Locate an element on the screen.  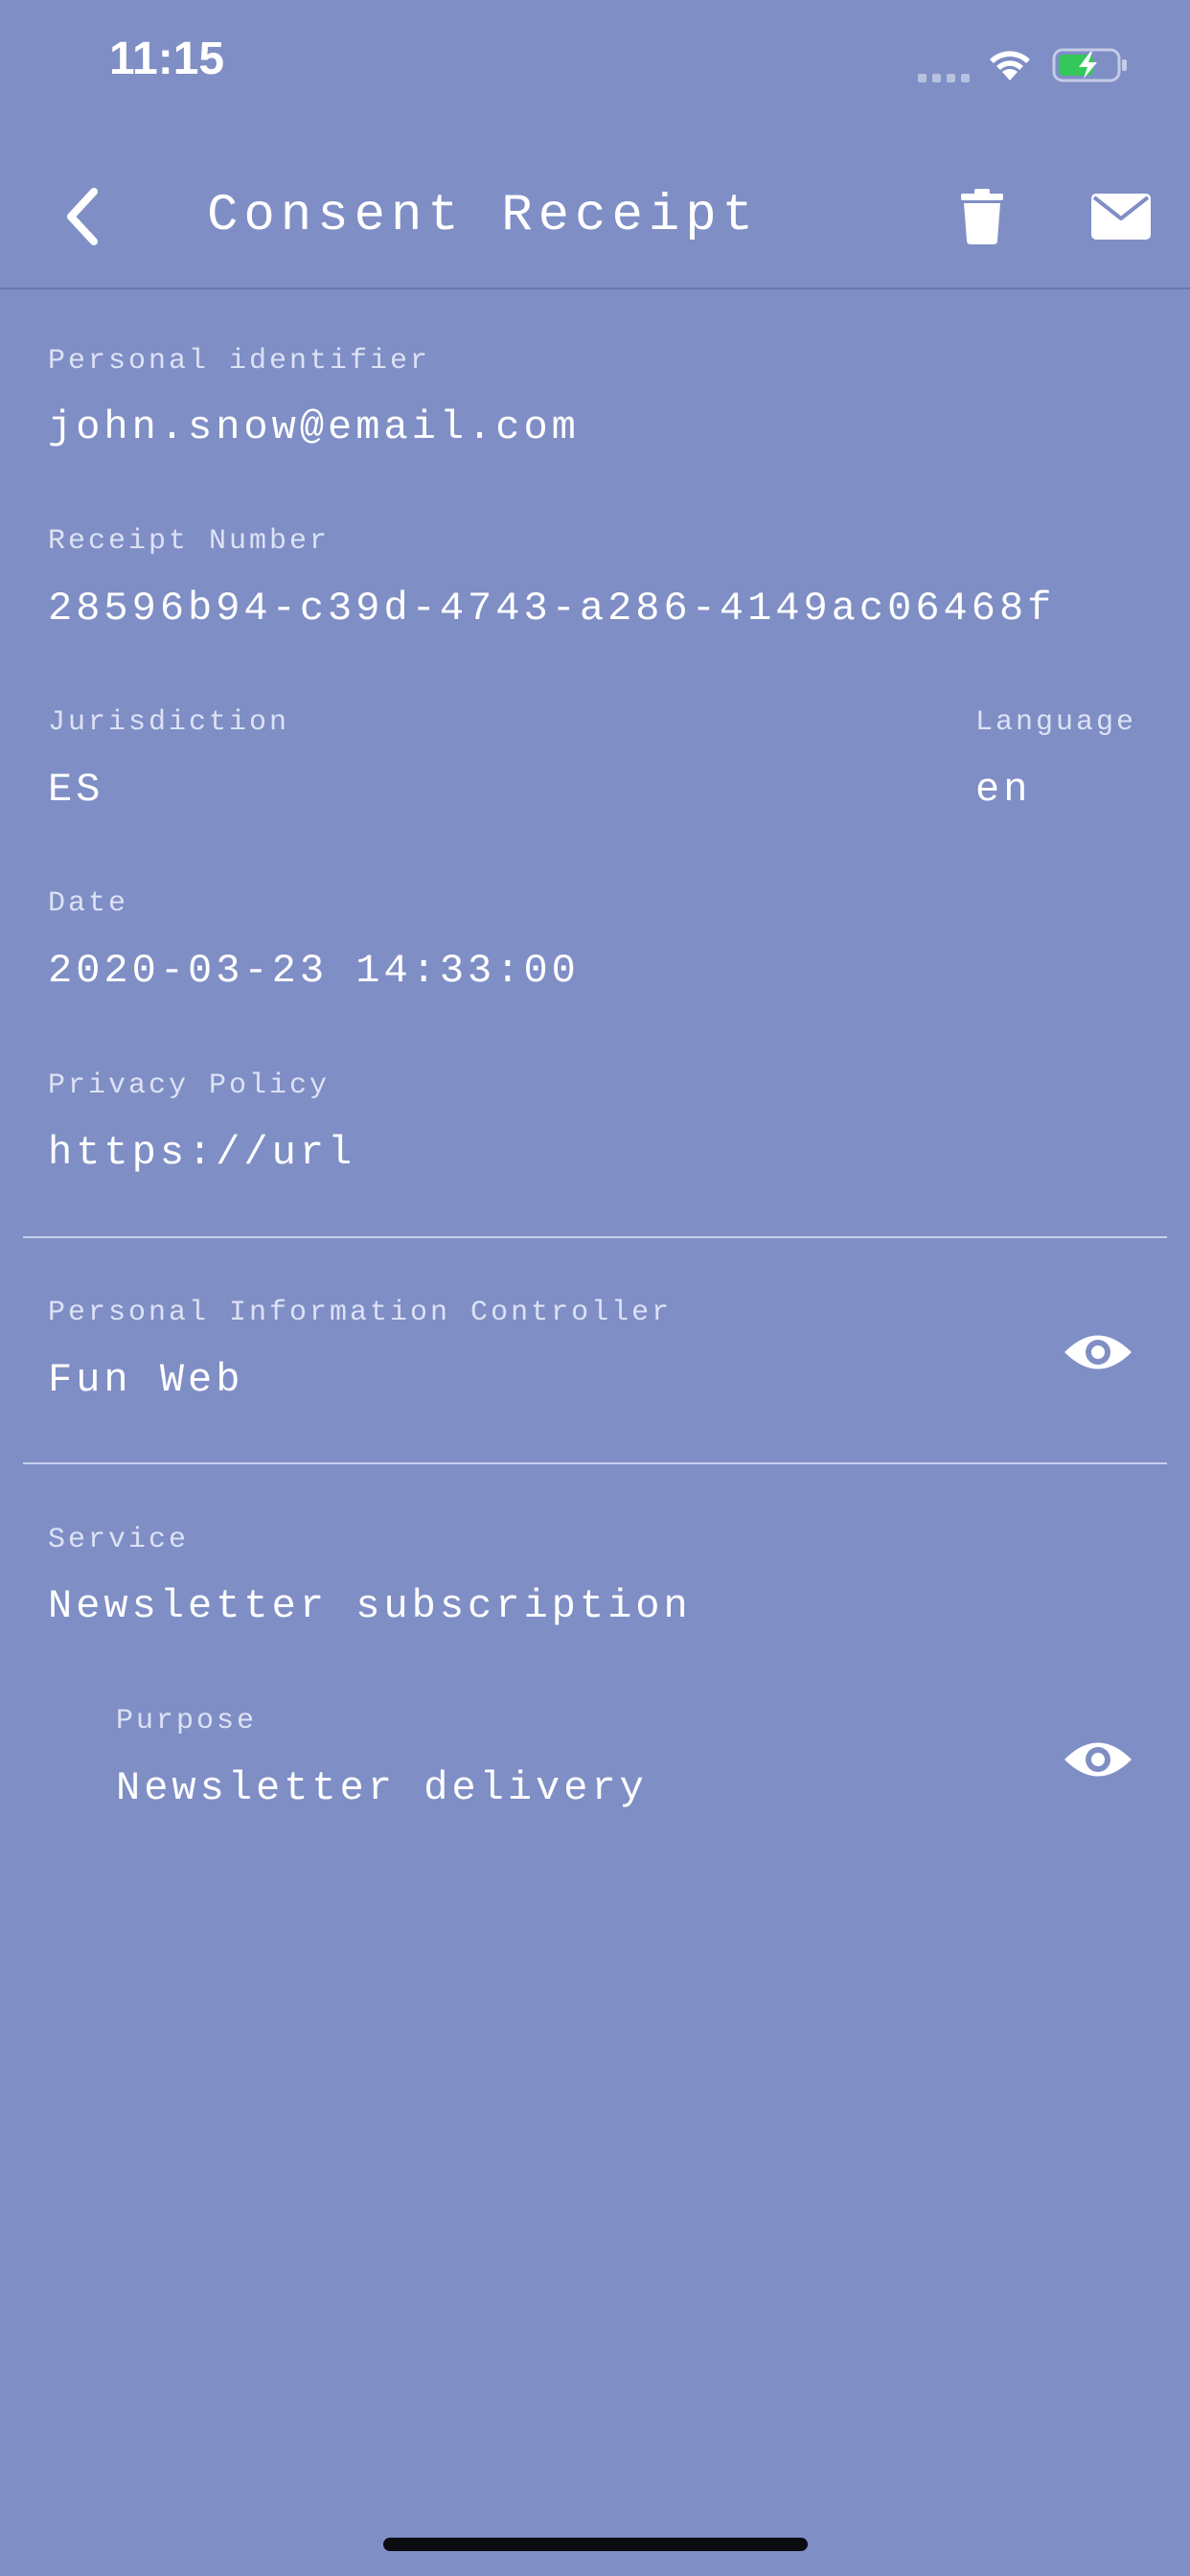
status-bar: 11:15 is located at coordinates (595, 67).